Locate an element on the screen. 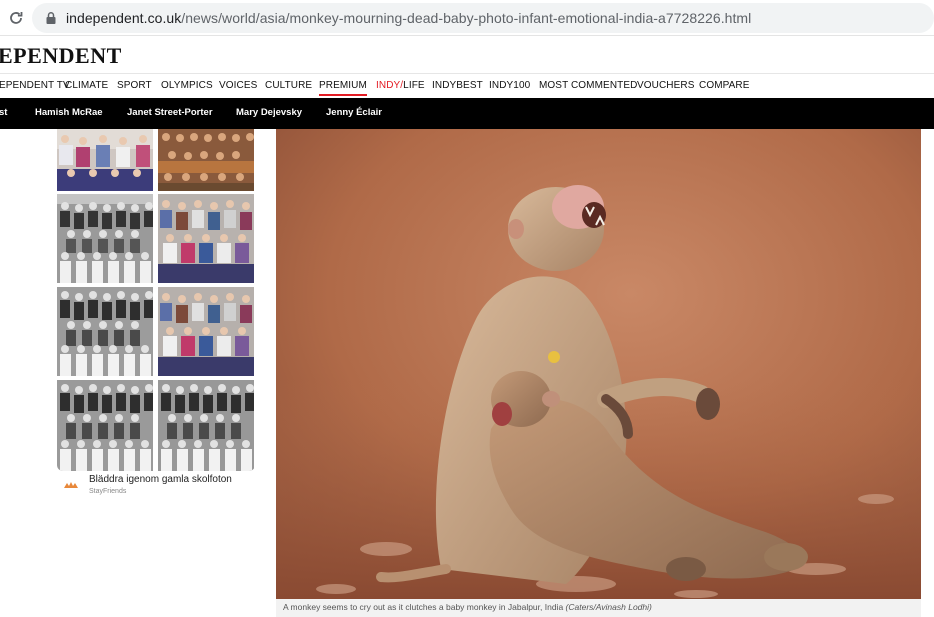  nav-item-vouchers: VOUCHERS is located at coordinates (665, 85).